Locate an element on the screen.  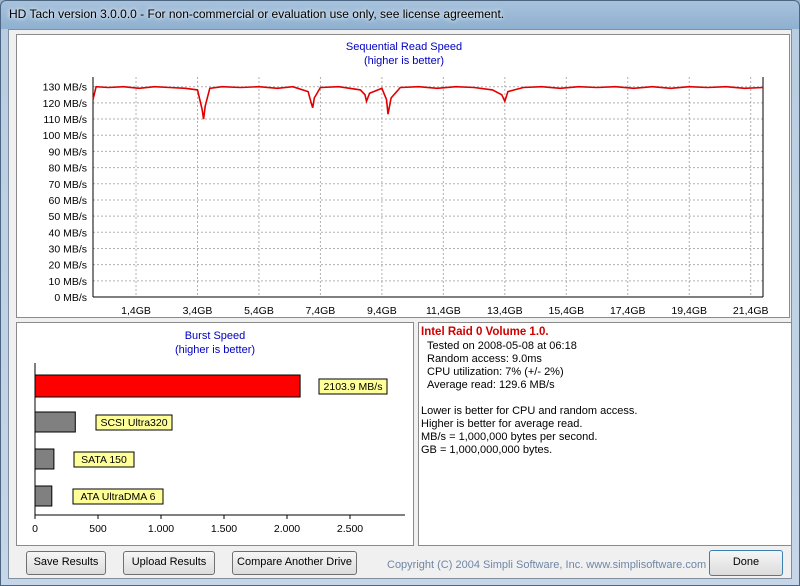
drive-name: Intel Raid 0 Volume 1.0. is located at coordinates (485, 332).